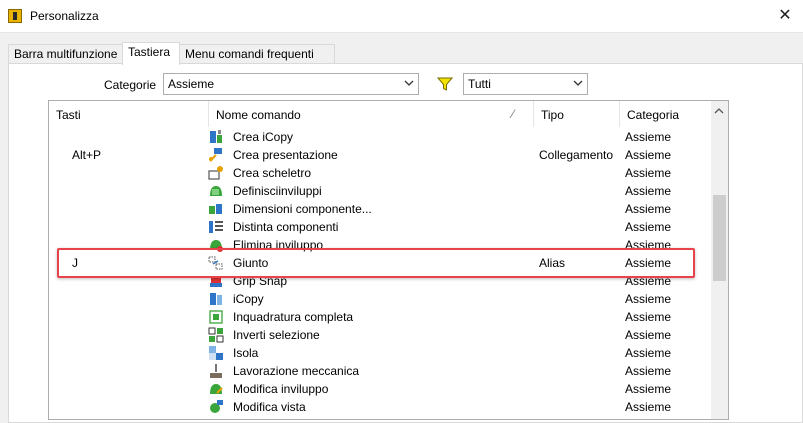 The height and width of the screenshot is (423, 803). What do you see at coordinates (276, 335) in the screenshot?
I see `cell-nome-comando: Inverti selezione` at bounding box center [276, 335].